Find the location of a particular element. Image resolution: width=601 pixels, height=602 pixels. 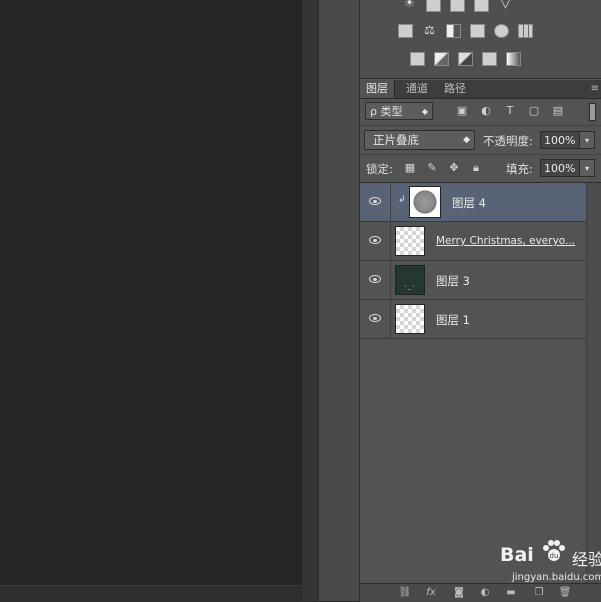

watermark-logo-text: Bai is located at coordinates (517, 555).